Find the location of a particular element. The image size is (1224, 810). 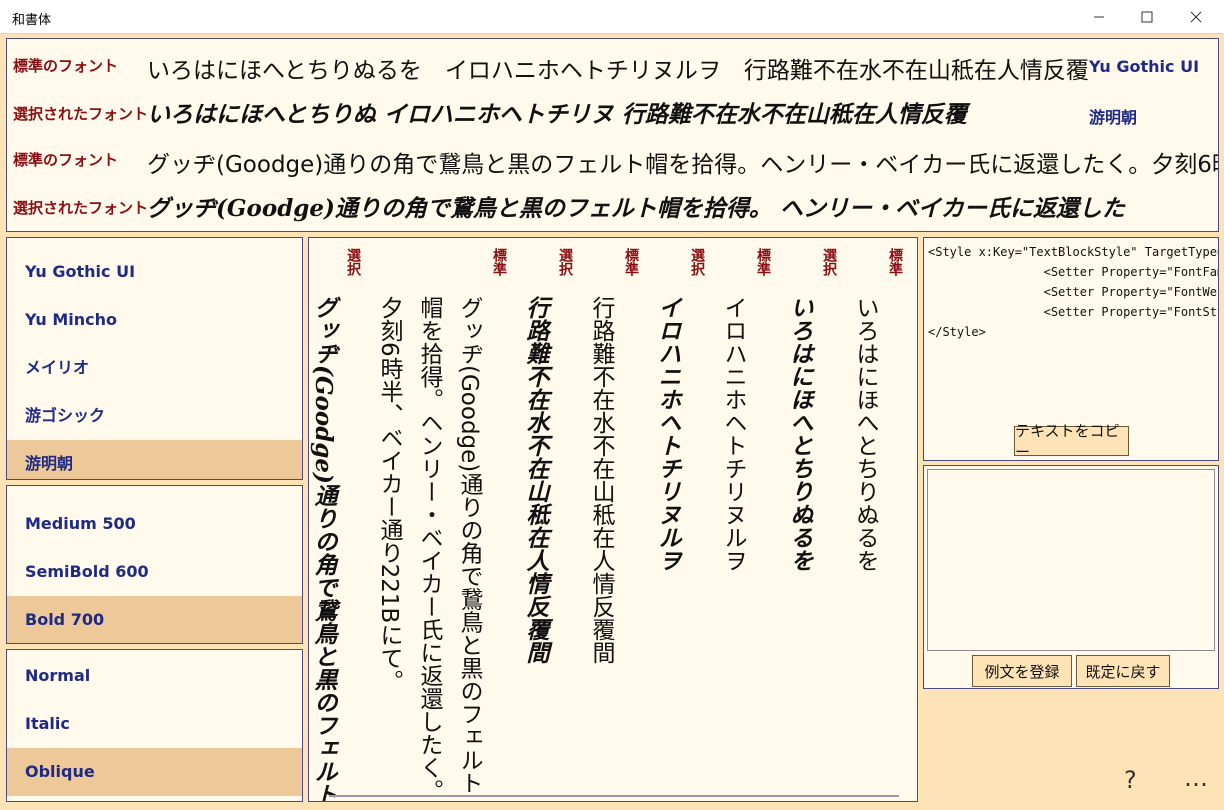

font-item-yu-mincho-jp: 游明朝 is located at coordinates (154, 459).